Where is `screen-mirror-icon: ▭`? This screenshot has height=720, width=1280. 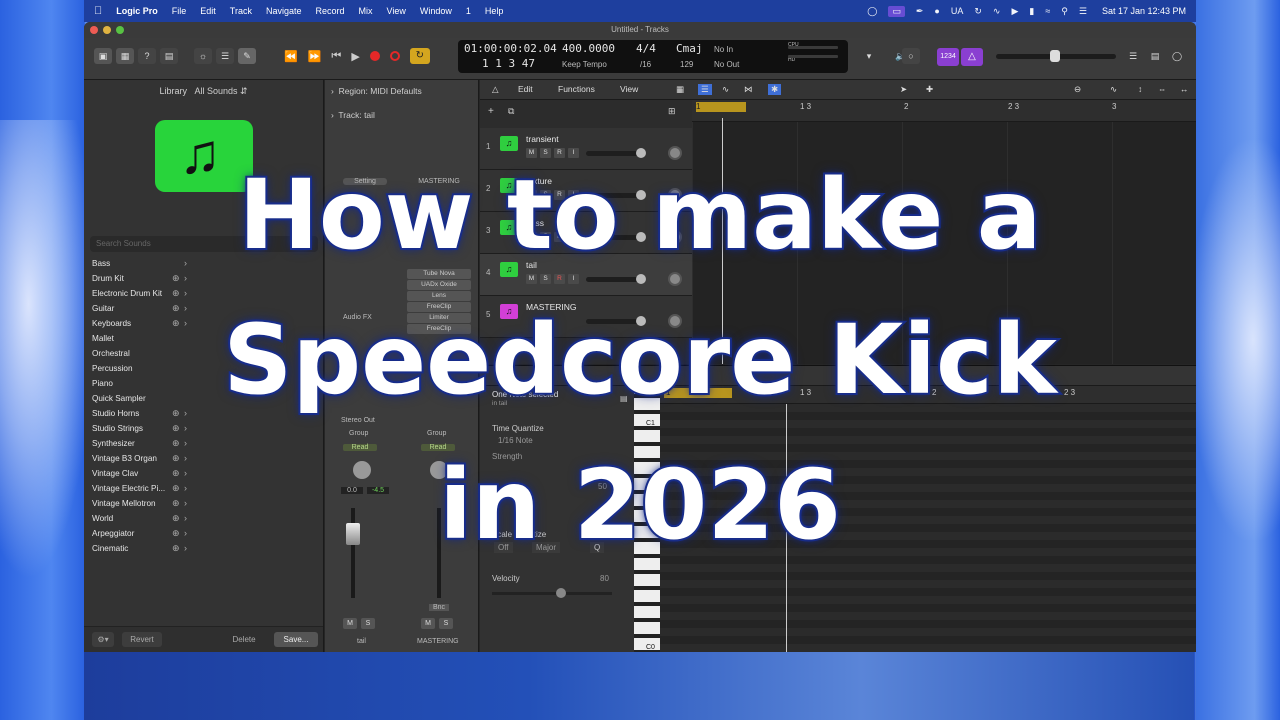 screen-mirror-icon: ▭ is located at coordinates (896, 11).